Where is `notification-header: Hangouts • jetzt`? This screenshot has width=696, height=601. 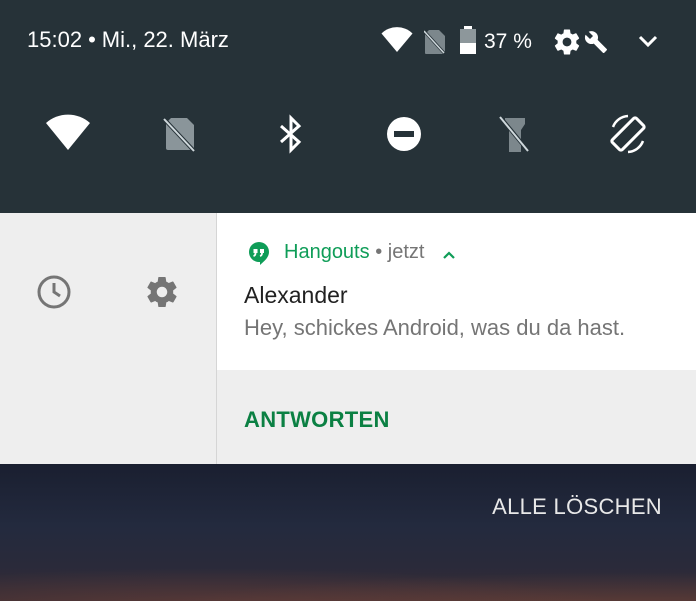
notification-header: Hangouts • jetzt is located at coordinates (354, 252).